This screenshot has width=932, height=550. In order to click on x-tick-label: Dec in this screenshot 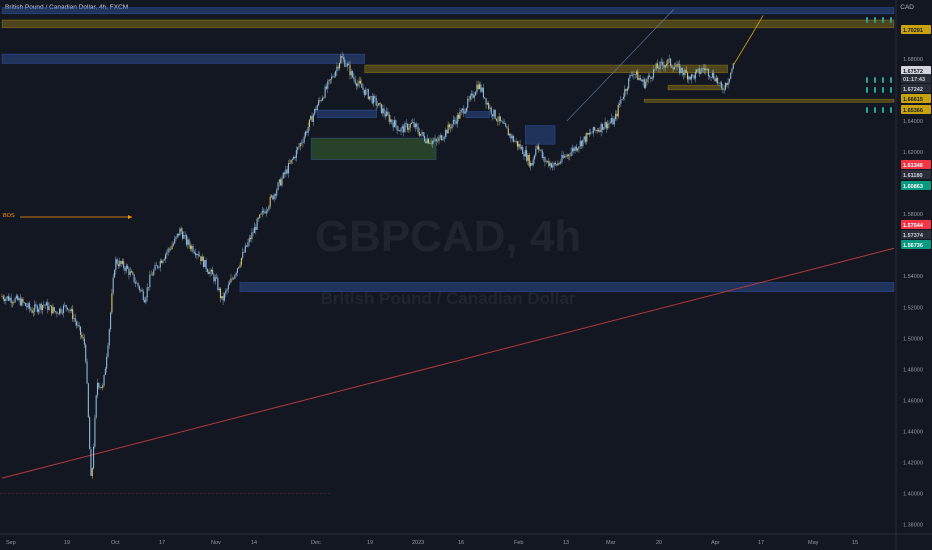, I will do `click(316, 543)`.